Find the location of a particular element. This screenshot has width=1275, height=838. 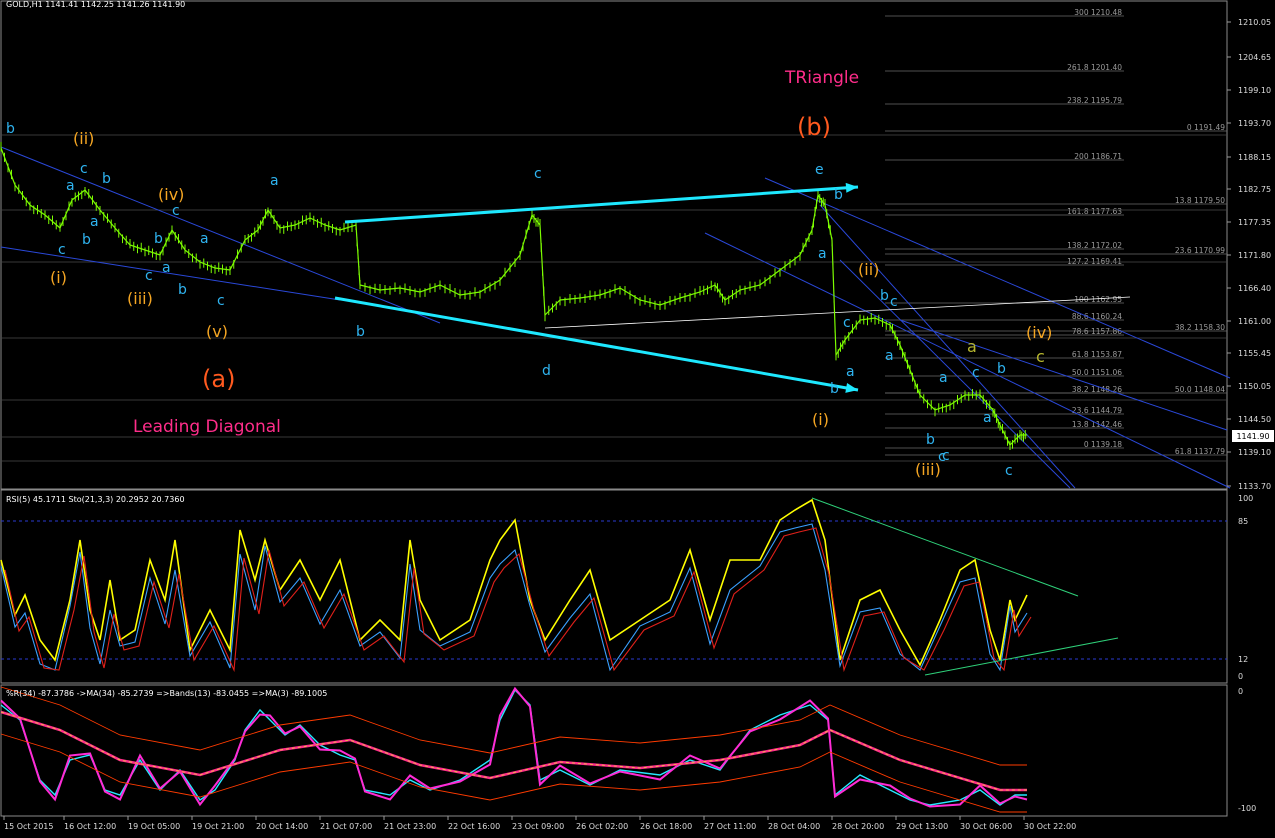

time-tick-label: 23 Oct 09:00 is located at coordinates (538, 826).